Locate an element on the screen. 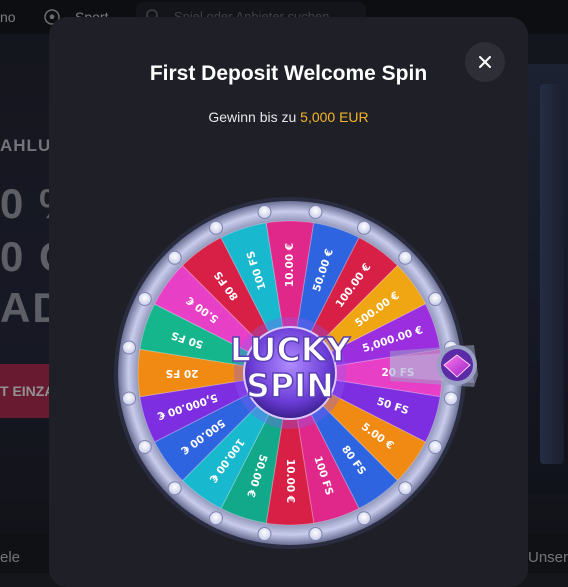 Image resolution: width=568 pixels, height=587 pixels. wheel-center-line-1: LUCKY is located at coordinates (290, 349).